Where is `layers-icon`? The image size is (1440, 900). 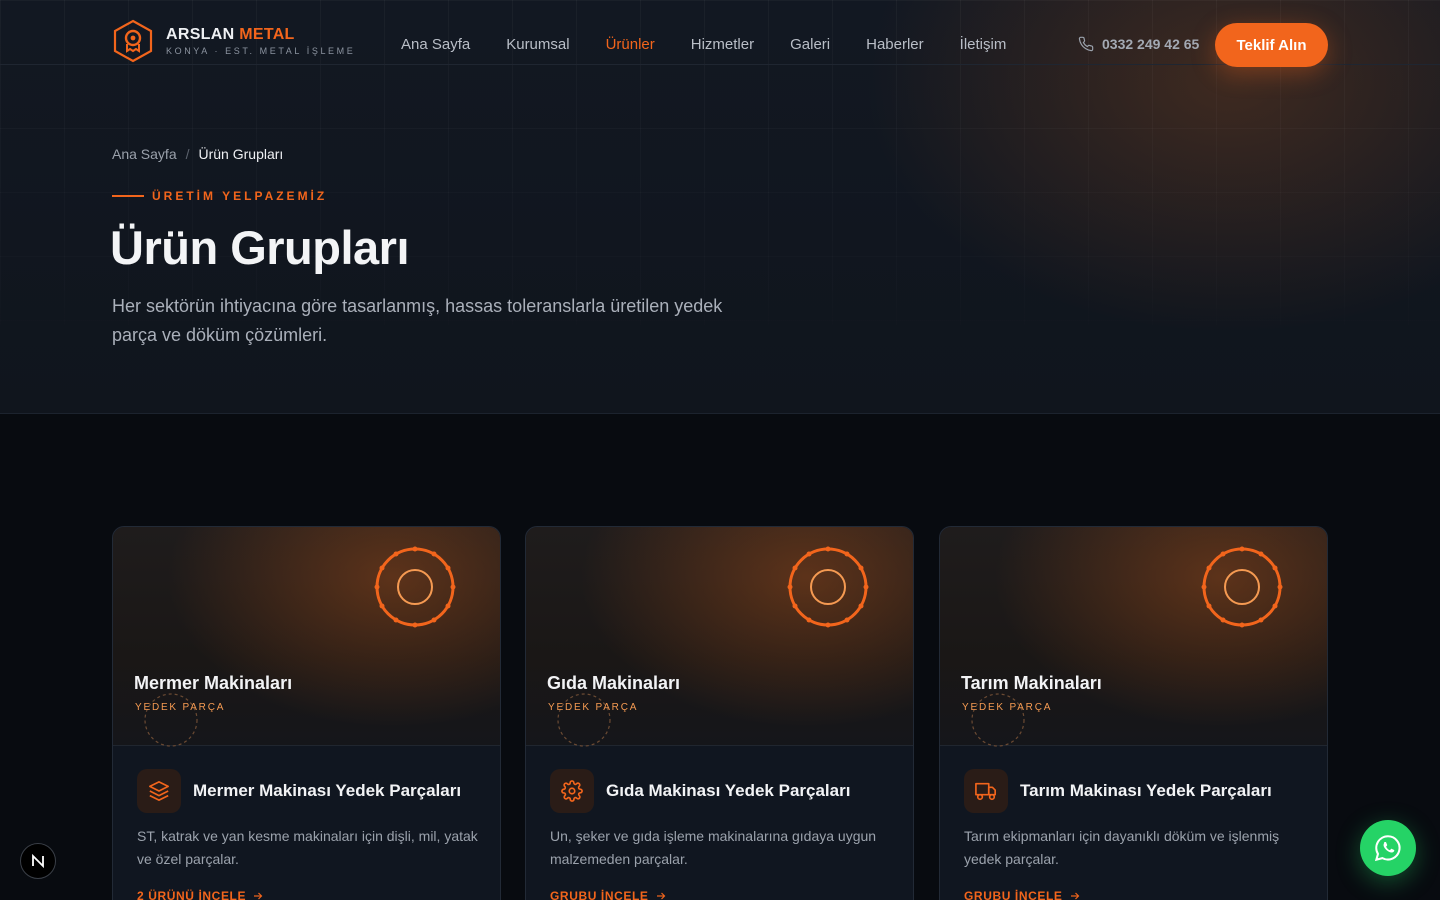 layers-icon is located at coordinates (159, 791).